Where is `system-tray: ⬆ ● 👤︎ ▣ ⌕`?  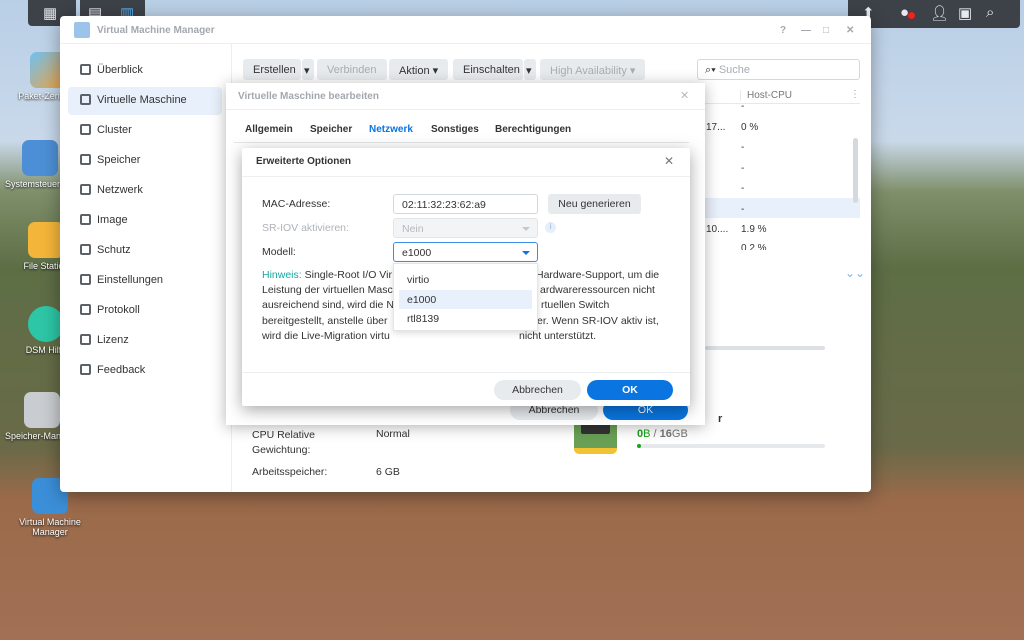 system-tray: ⬆ ● 👤︎ ▣ ⌕ is located at coordinates (934, 14).